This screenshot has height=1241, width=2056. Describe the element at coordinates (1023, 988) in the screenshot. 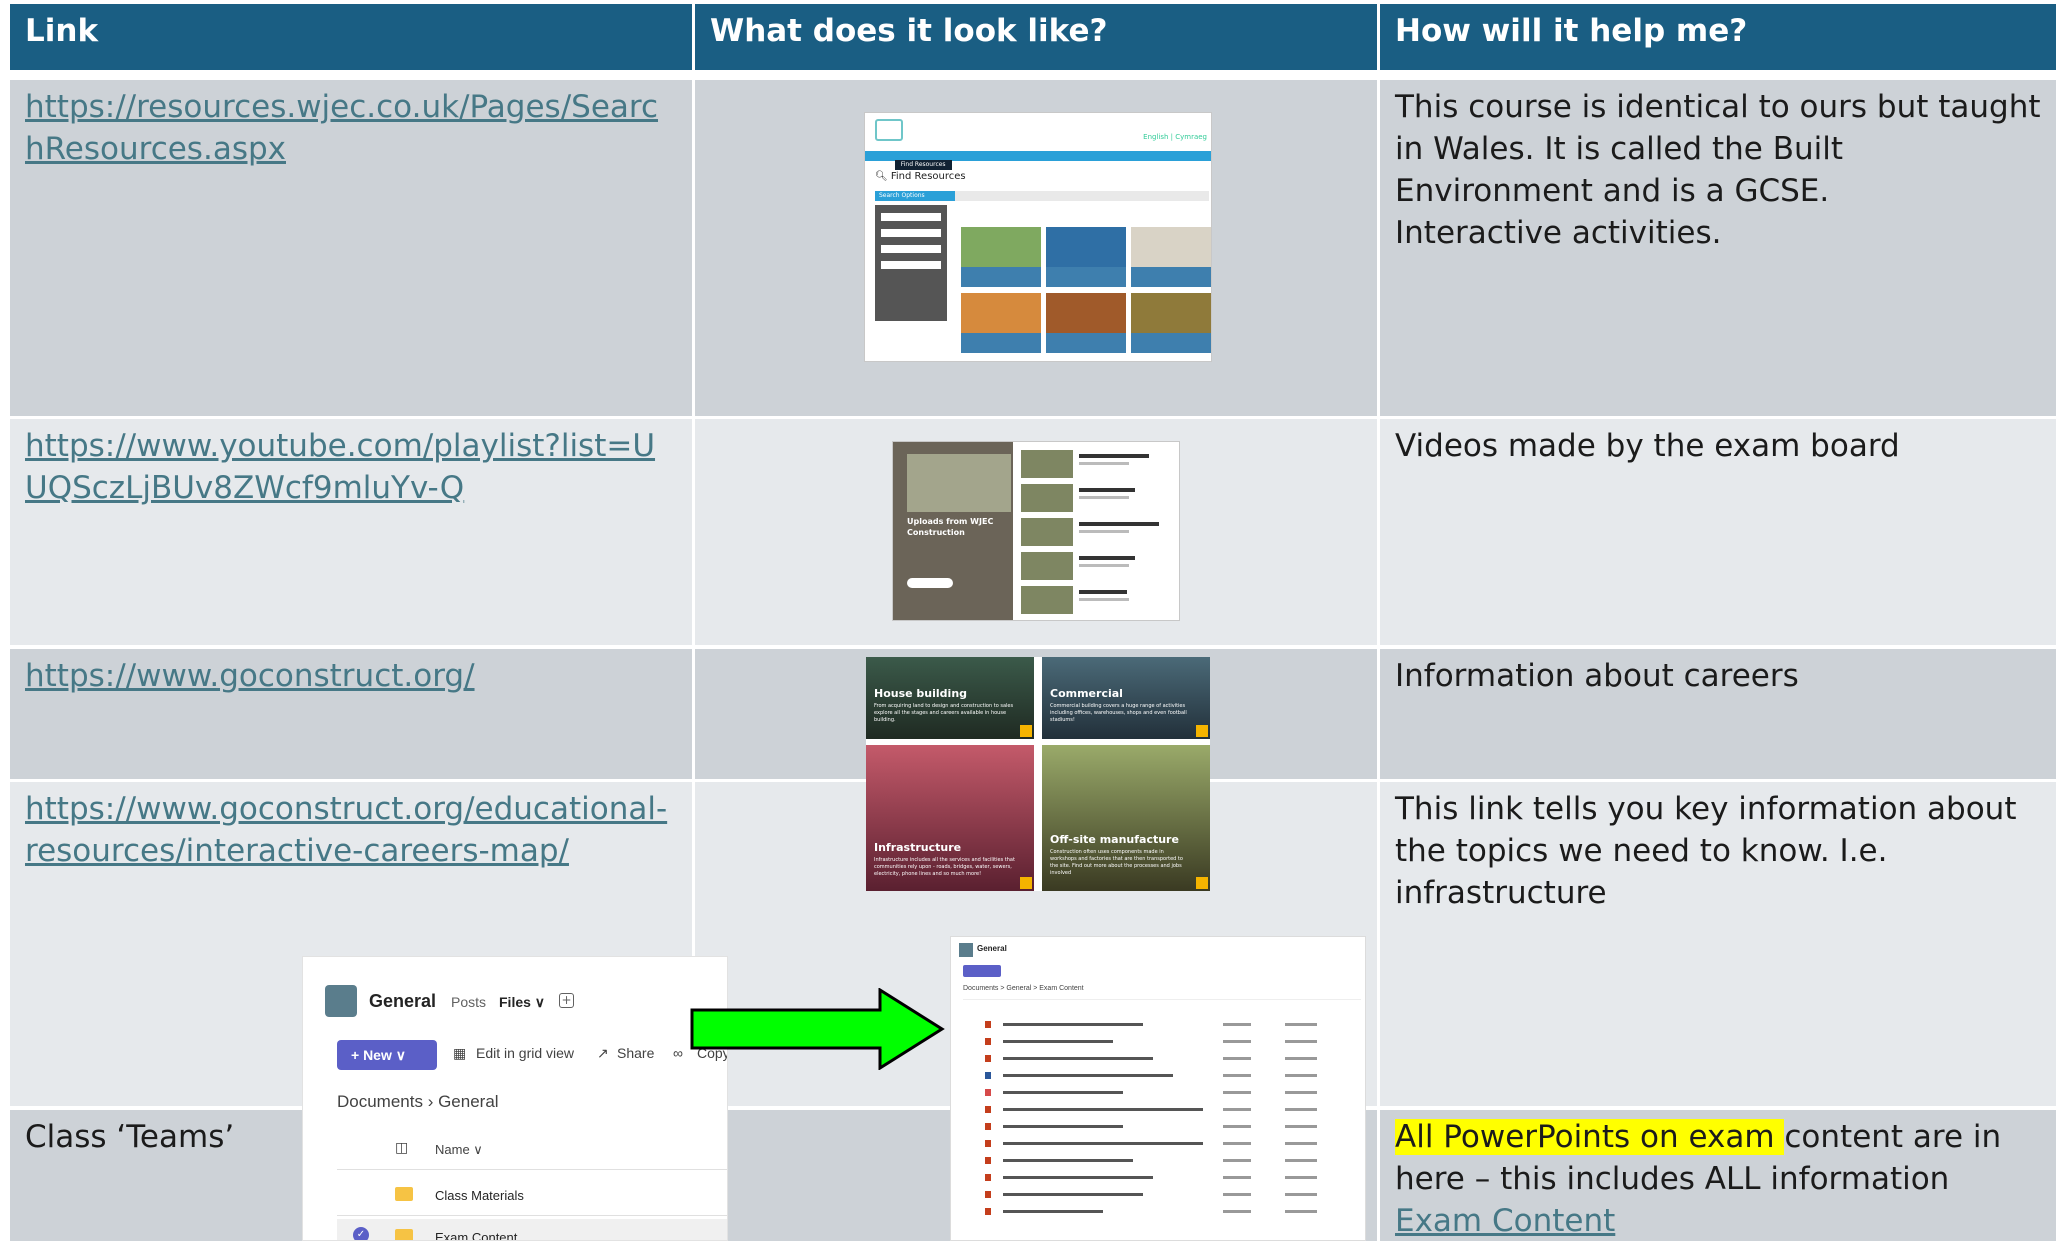

I see `breadcrumb: Documents > General > Exam Content` at that location.